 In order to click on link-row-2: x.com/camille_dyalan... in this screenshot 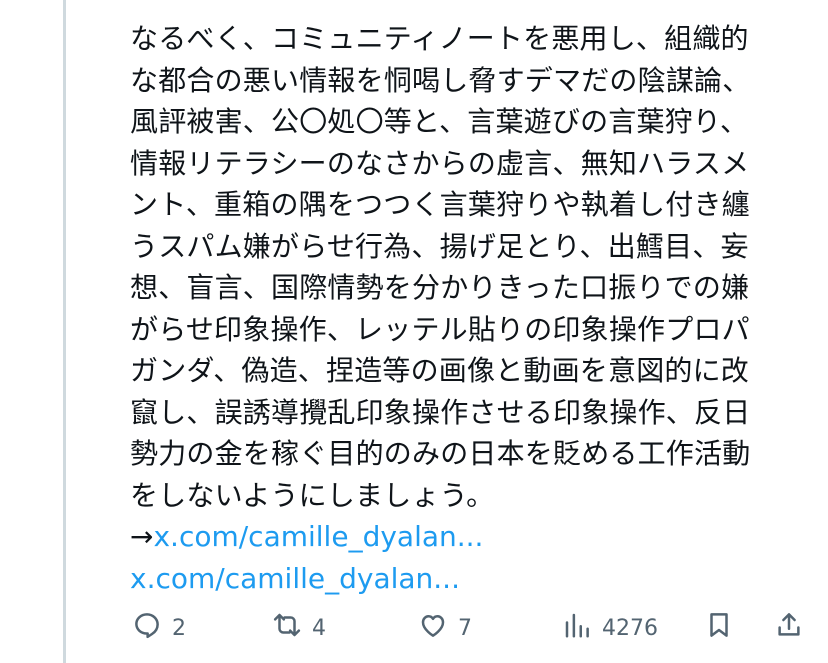, I will do `click(470, 579)`.